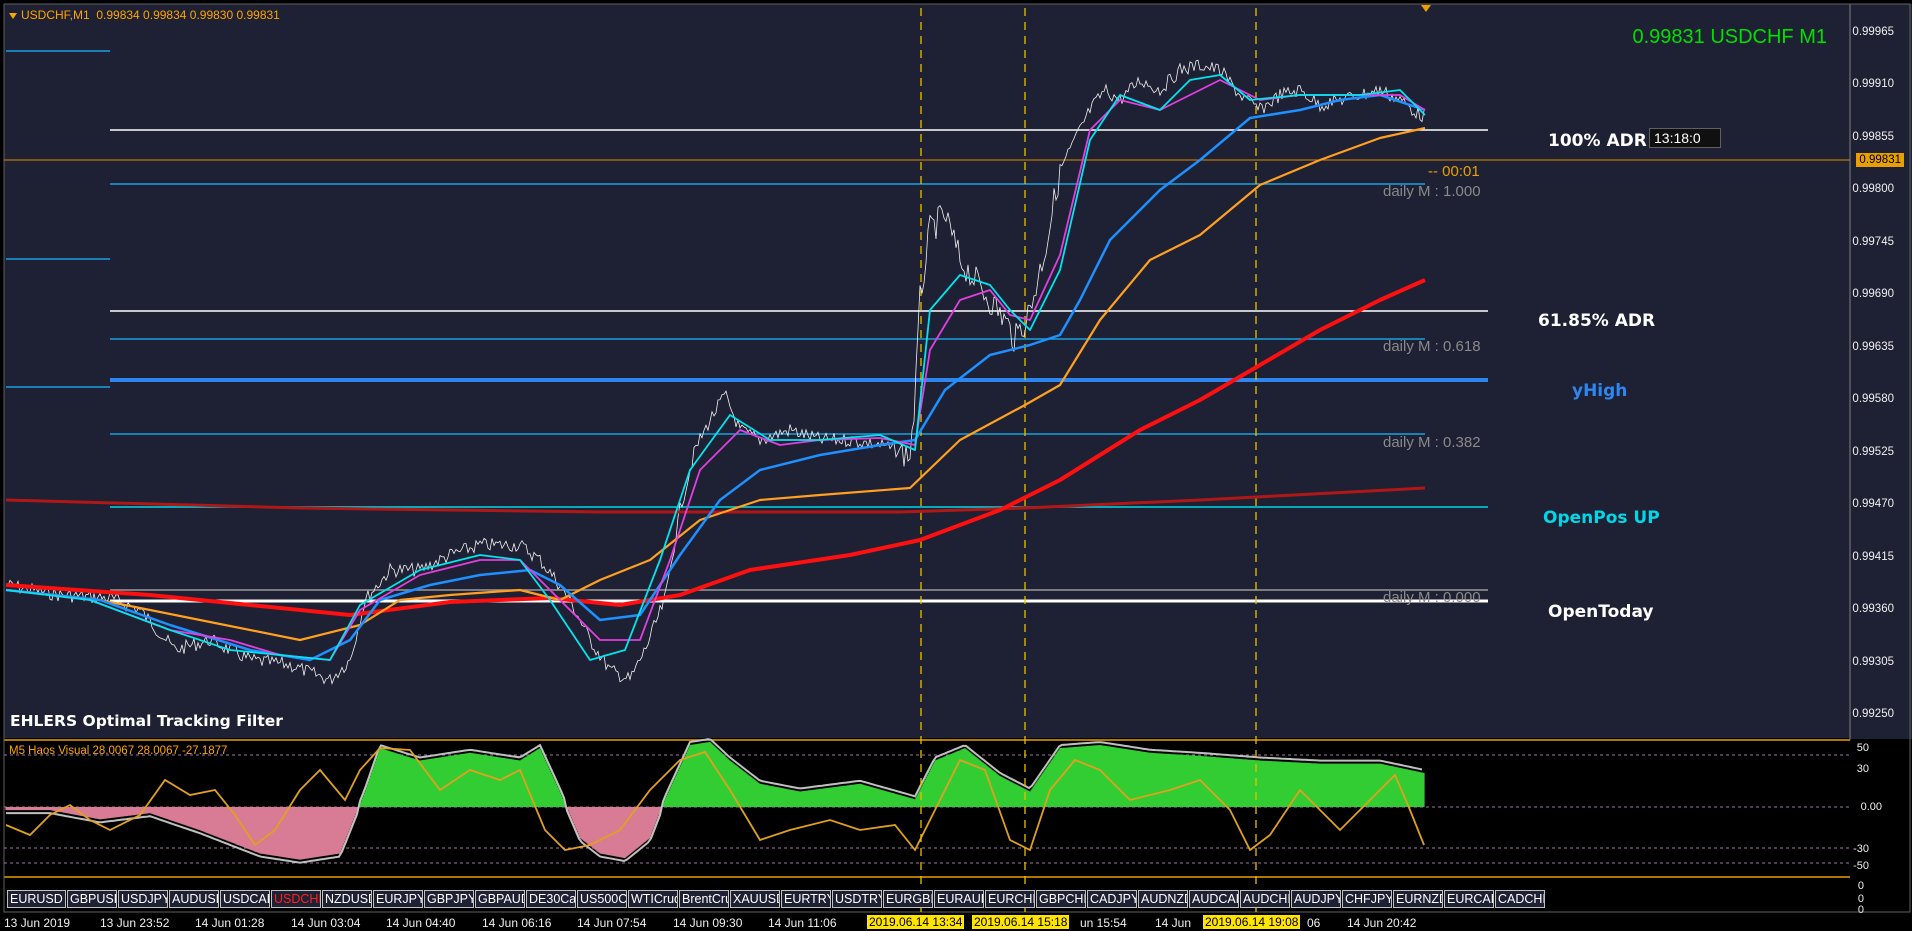 The image size is (1912, 931). I want to click on haos-histogram, so click(715, 801).